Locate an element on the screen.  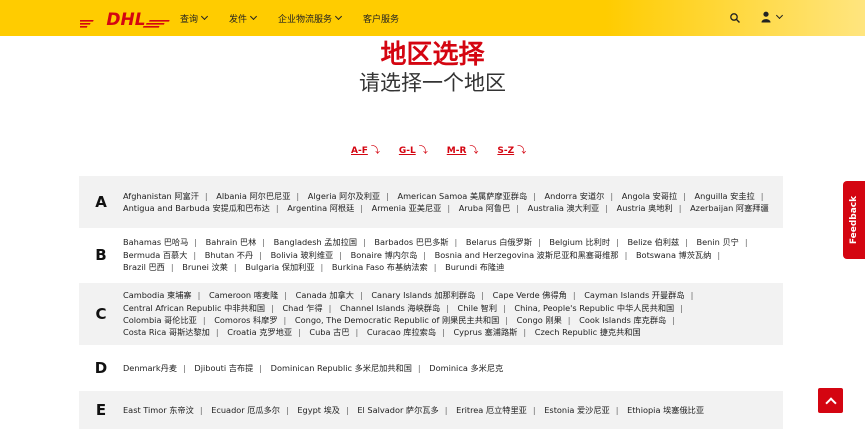
country-link: Burkina Faso 布基纳法索 is located at coordinates (380, 267).